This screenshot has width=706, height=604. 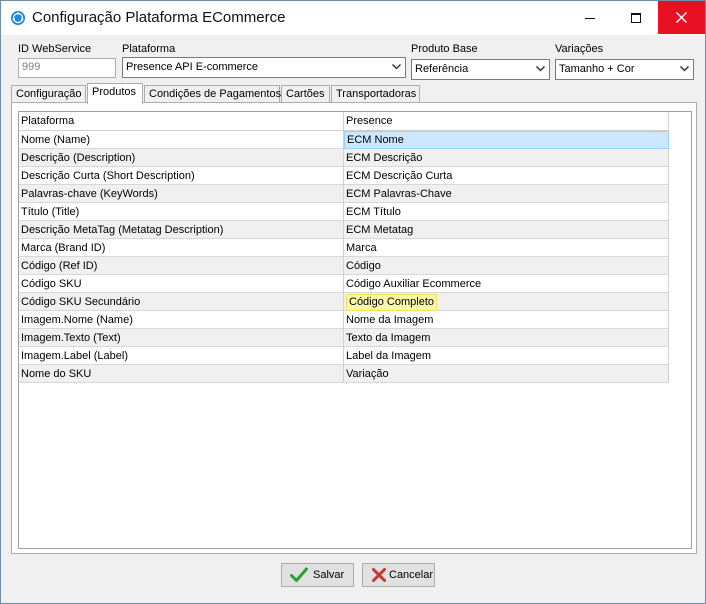 What do you see at coordinates (391, 302) in the screenshot?
I see `highlighted-value: Código Completo` at bounding box center [391, 302].